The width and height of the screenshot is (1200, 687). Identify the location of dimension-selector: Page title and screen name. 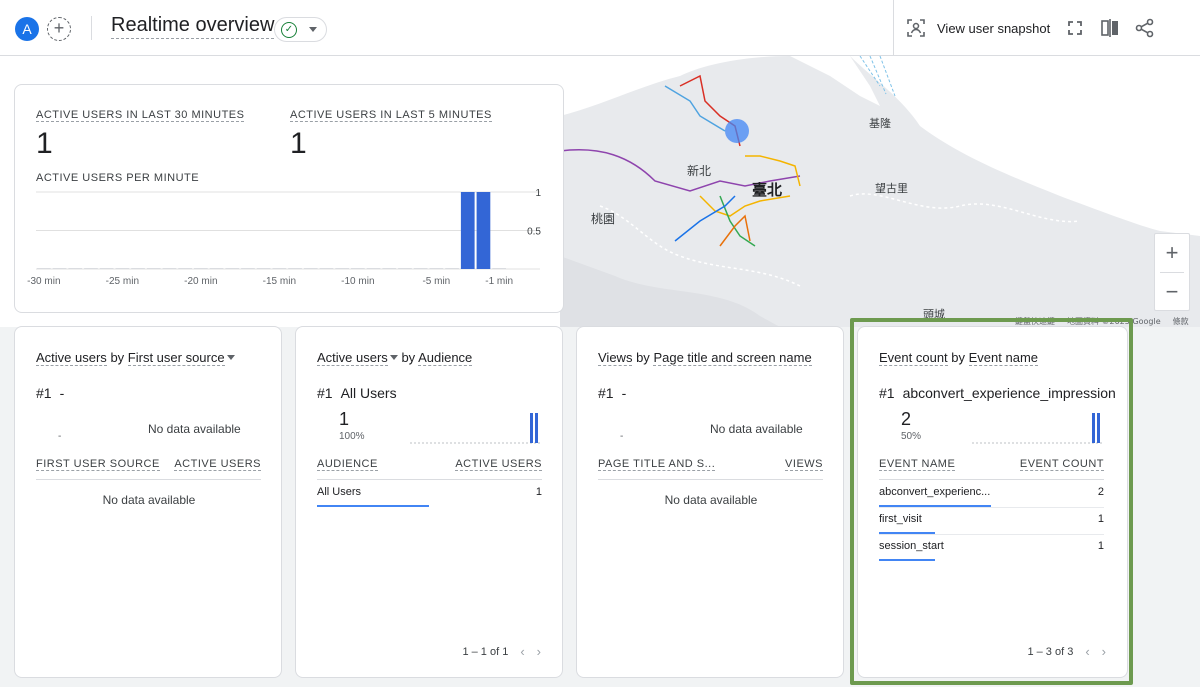
(732, 358).